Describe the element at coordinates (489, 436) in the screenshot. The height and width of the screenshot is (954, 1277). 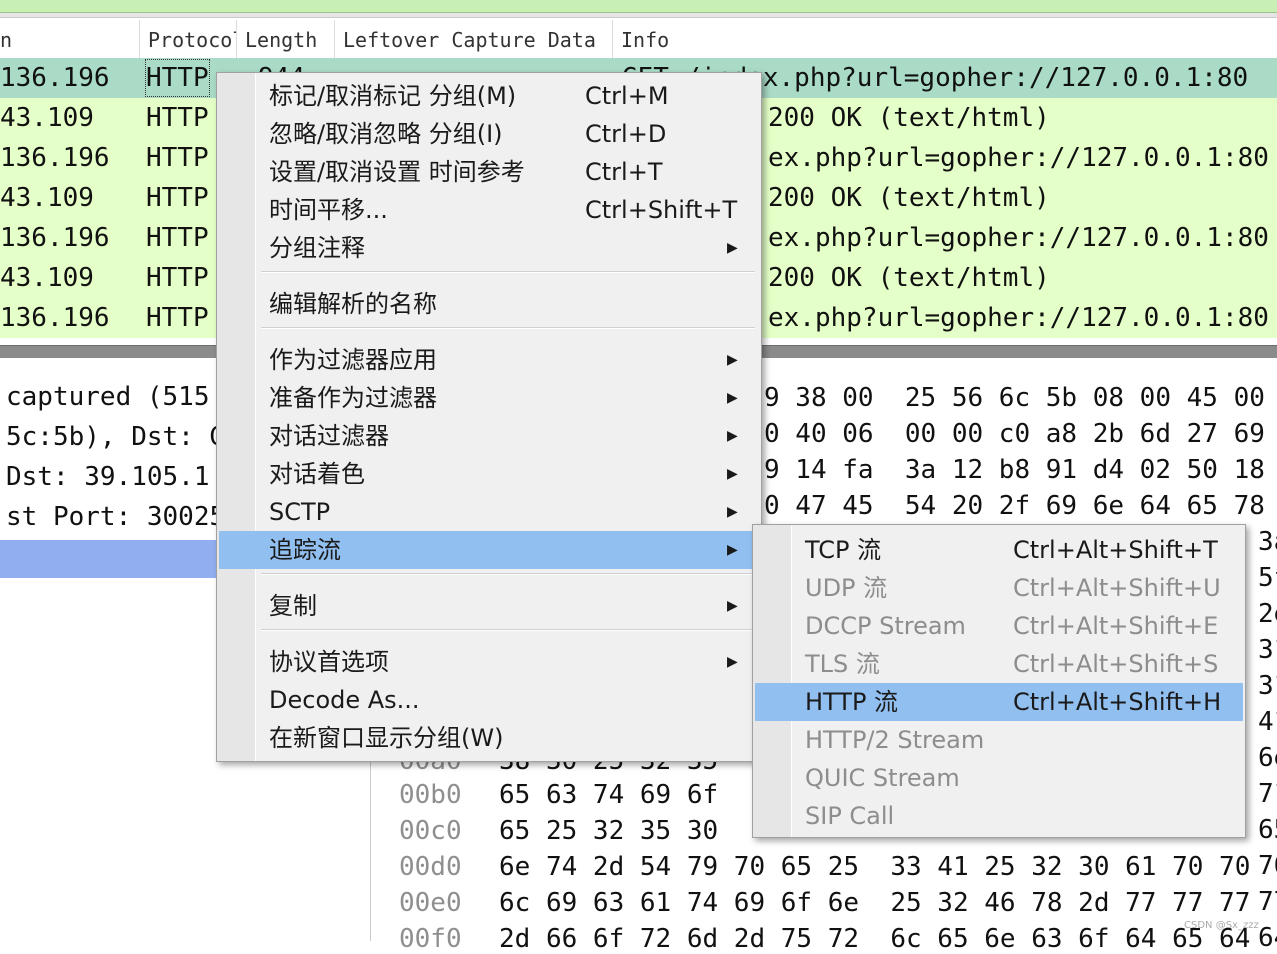
I see `menu-item-conversation-filter: 对话过滤器 ▶` at that location.